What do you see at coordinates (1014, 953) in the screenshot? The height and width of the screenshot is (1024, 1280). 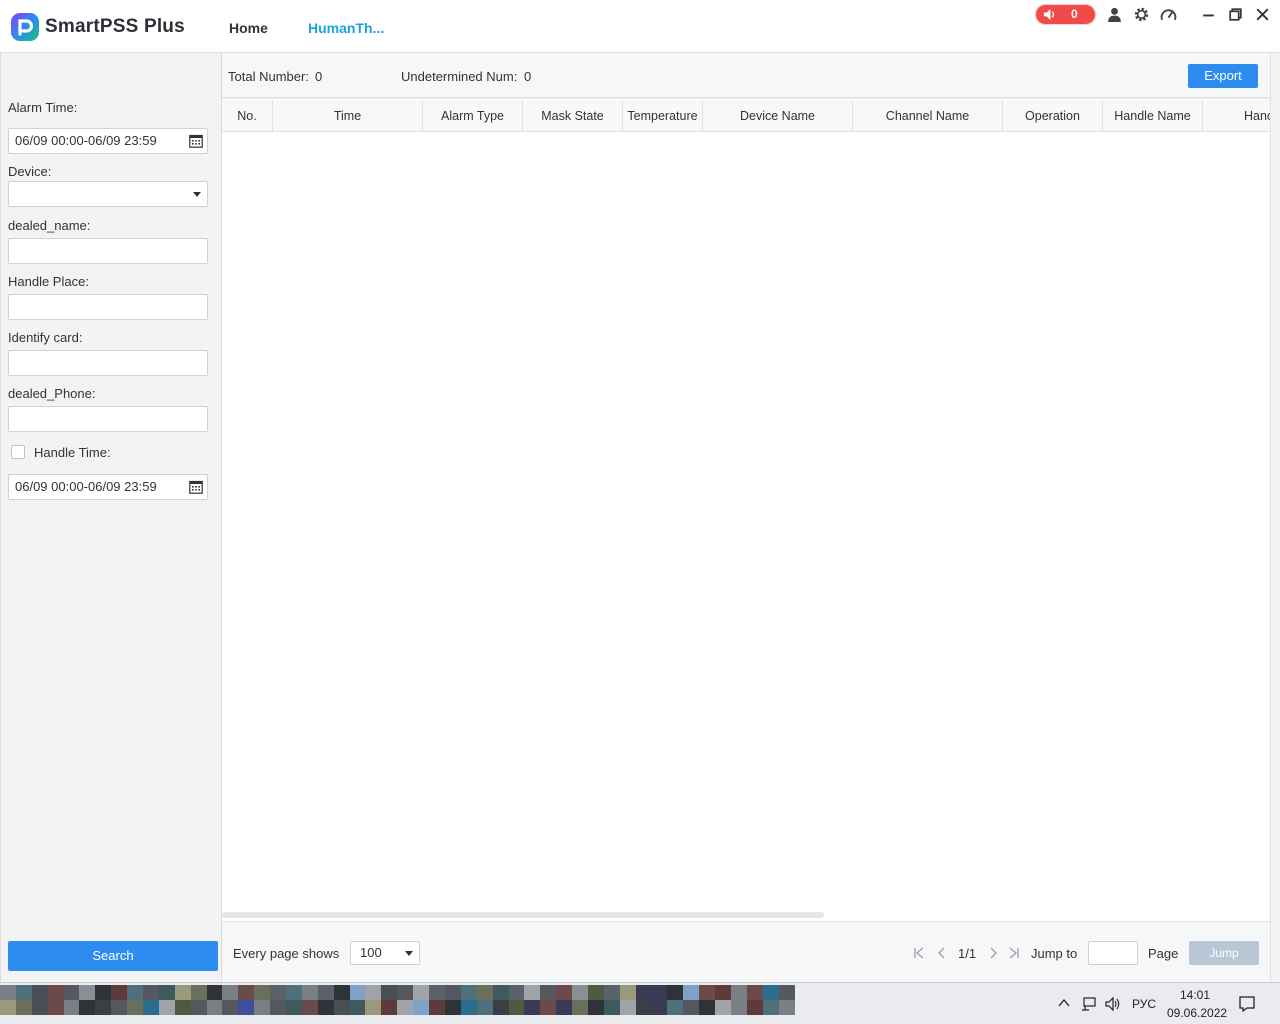 I see `last-page-icon` at bounding box center [1014, 953].